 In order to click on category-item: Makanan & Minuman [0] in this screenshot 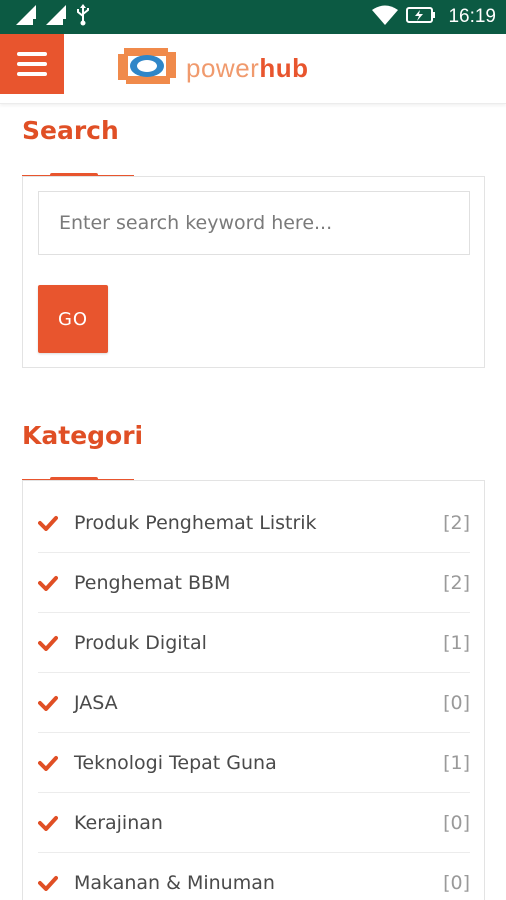, I will do `click(254, 876)`.